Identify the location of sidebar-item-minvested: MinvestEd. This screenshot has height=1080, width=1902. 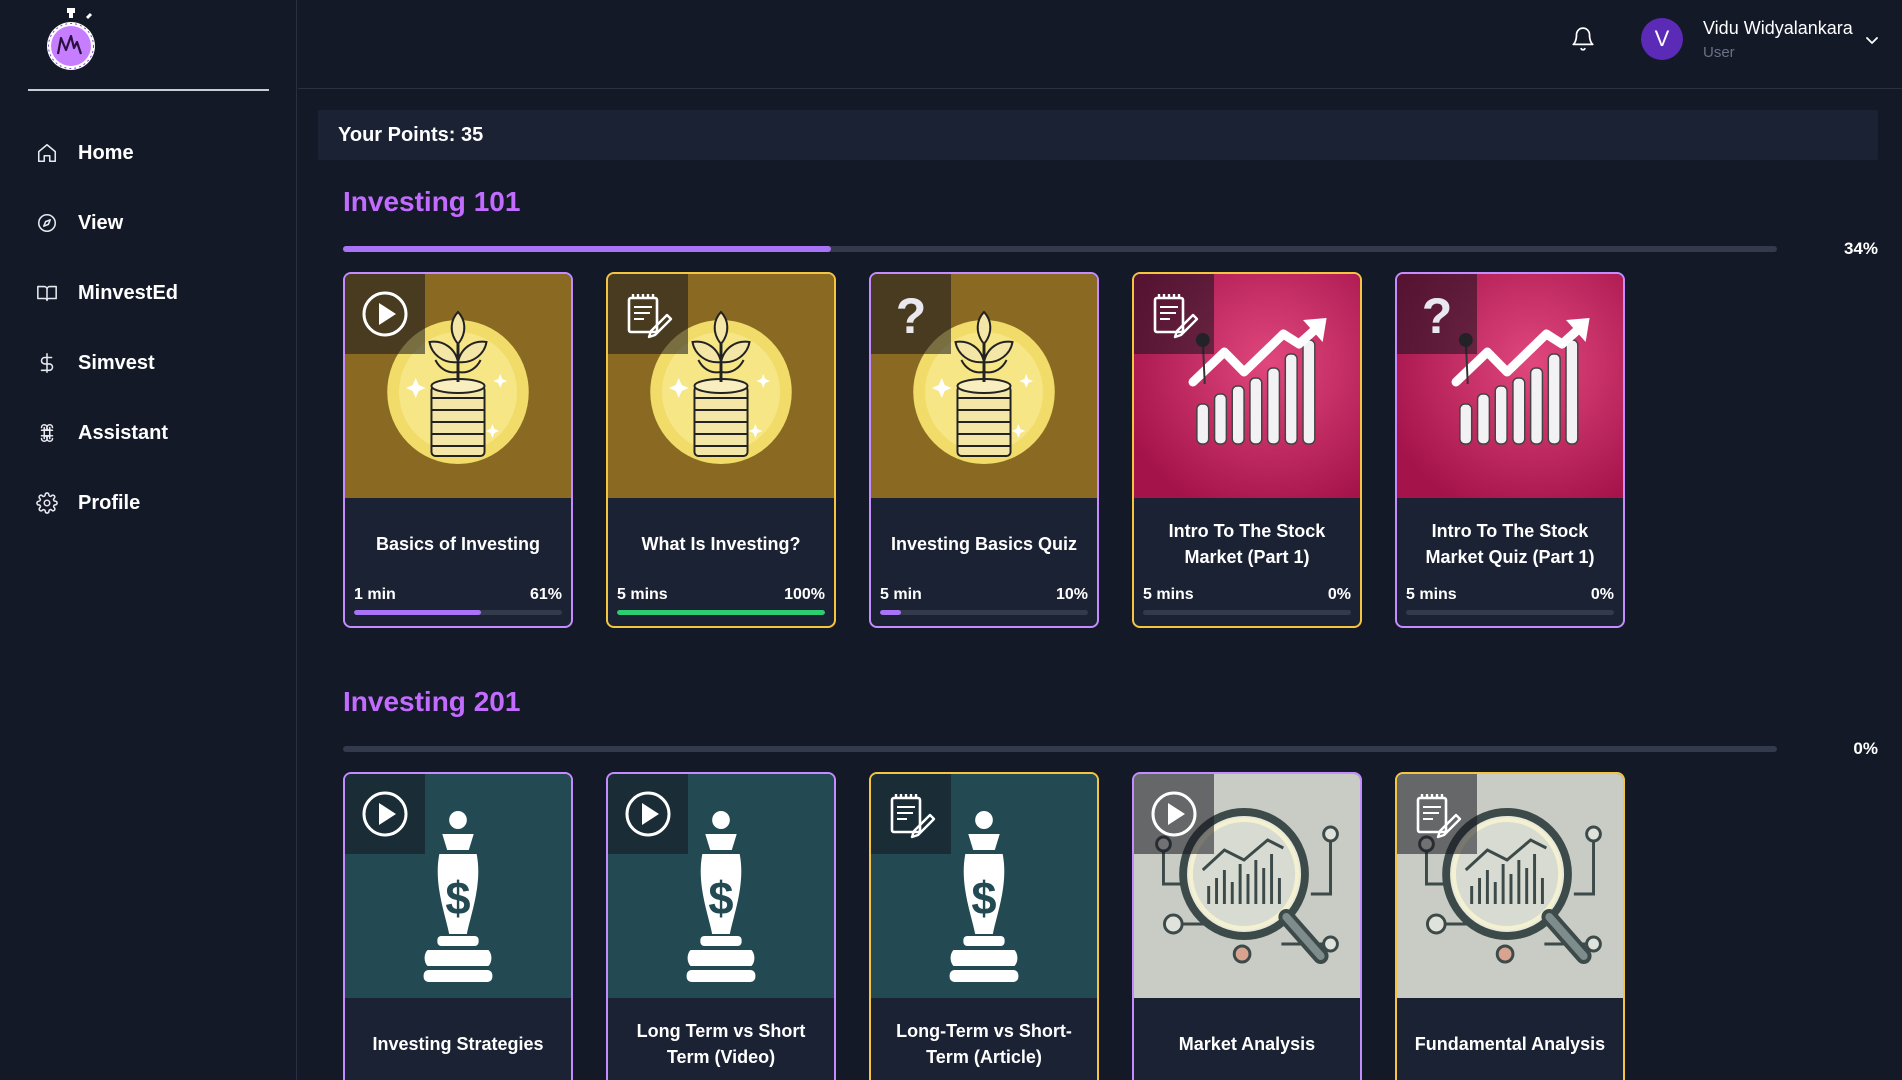
(148, 293).